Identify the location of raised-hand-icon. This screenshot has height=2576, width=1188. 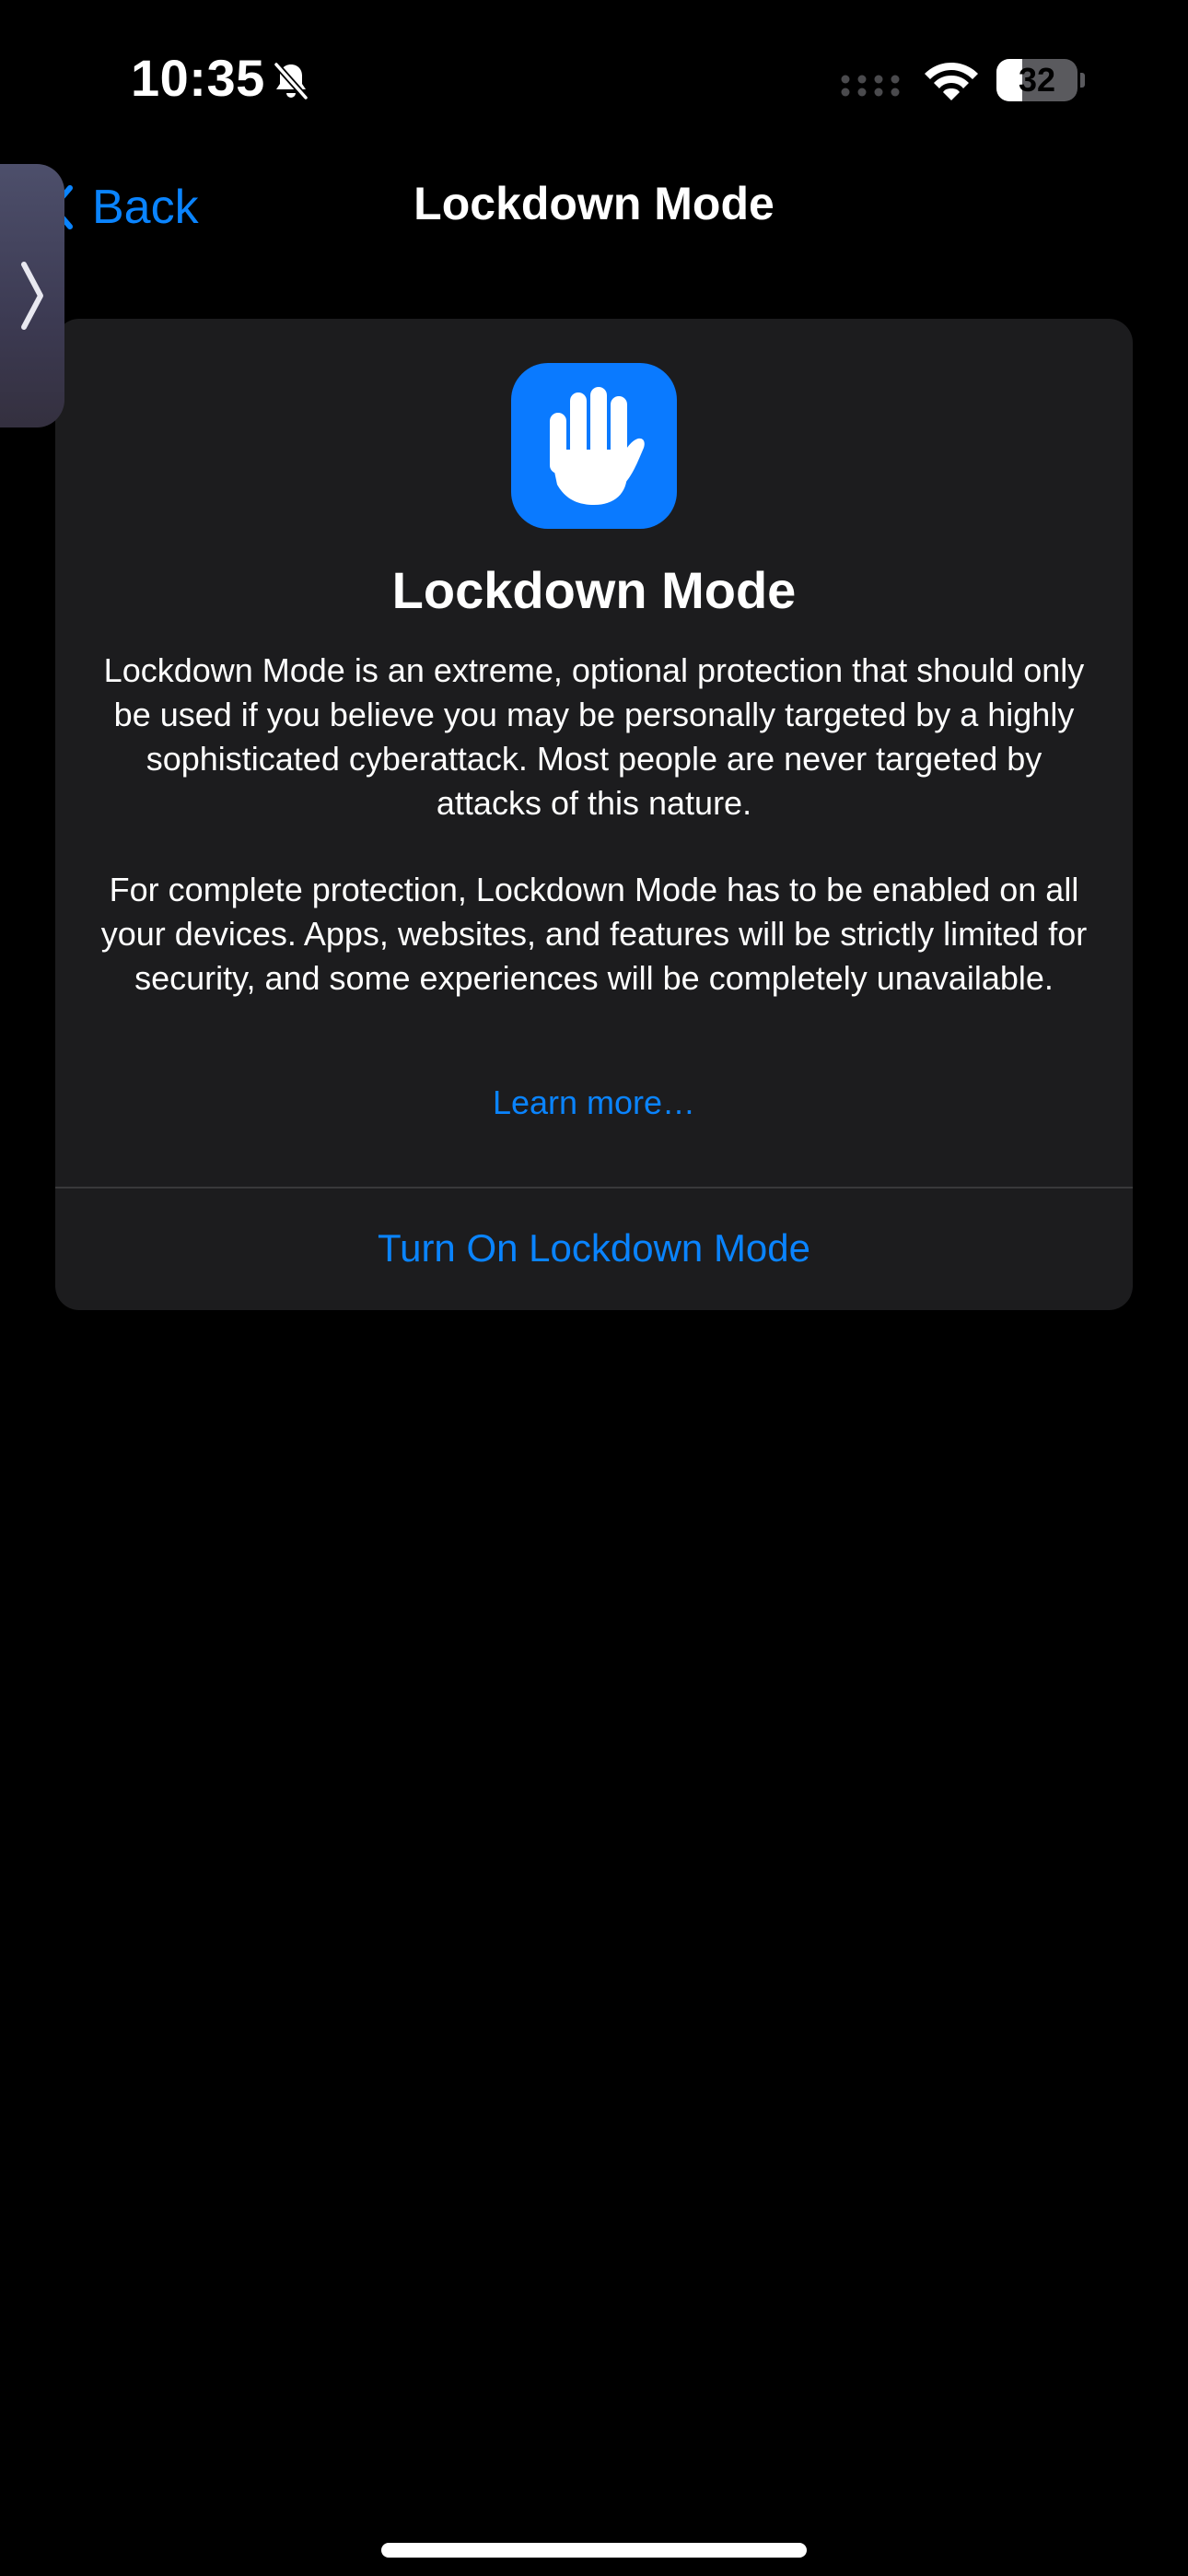
(594, 446).